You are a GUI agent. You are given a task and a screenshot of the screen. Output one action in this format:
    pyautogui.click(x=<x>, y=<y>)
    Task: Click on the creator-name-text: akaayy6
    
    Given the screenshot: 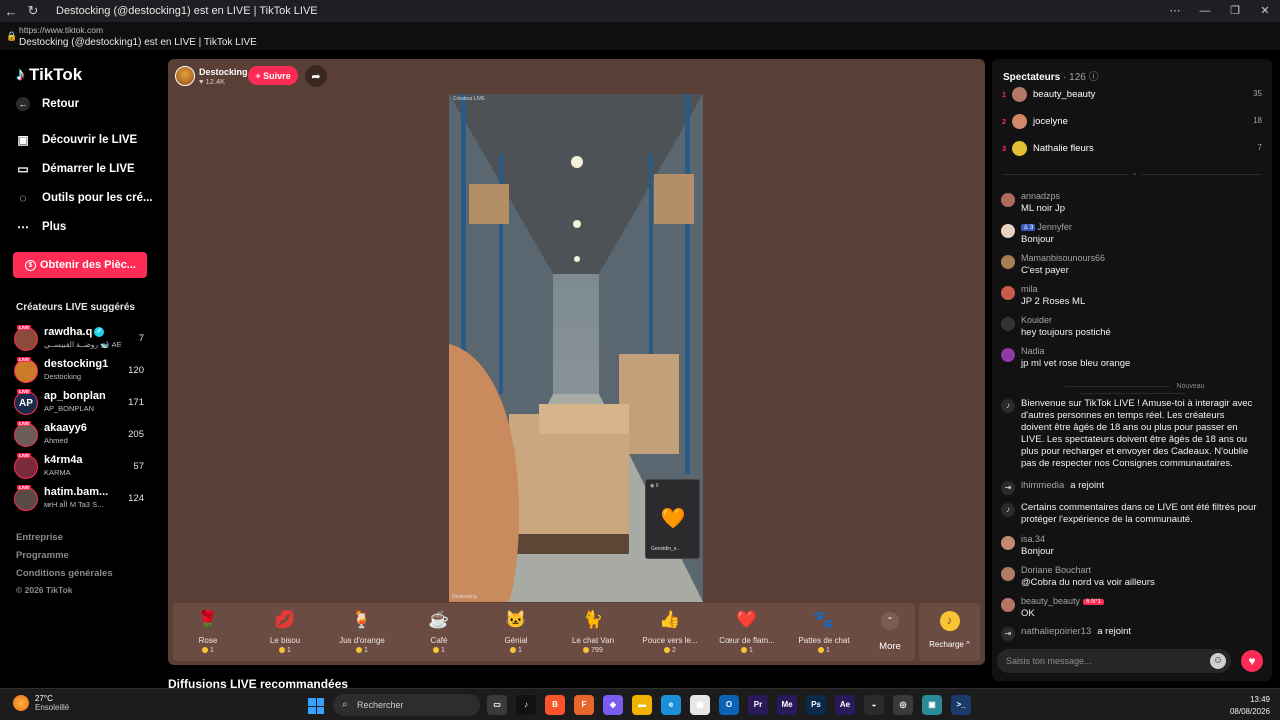 What is the action you would take?
    pyautogui.click(x=65, y=428)
    